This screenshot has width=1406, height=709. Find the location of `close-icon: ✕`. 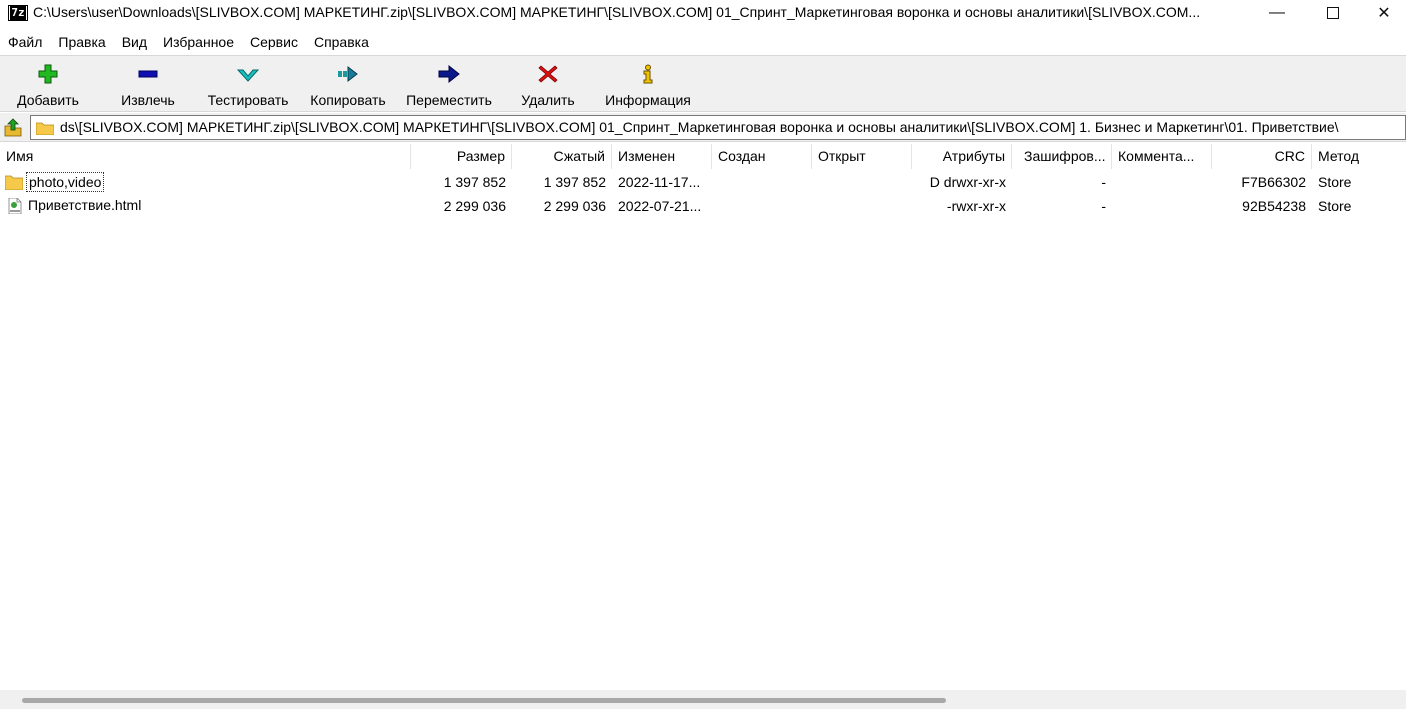

close-icon: ✕ is located at coordinates (1384, 13).